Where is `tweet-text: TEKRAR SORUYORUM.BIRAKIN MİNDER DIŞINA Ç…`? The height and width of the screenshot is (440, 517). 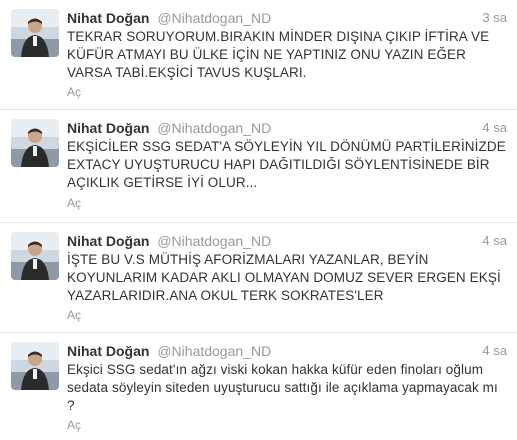 tweet-text: TEKRAR SORUYORUM.BIRAKIN MİNDER DIŞINA Ç… is located at coordinates (278, 54).